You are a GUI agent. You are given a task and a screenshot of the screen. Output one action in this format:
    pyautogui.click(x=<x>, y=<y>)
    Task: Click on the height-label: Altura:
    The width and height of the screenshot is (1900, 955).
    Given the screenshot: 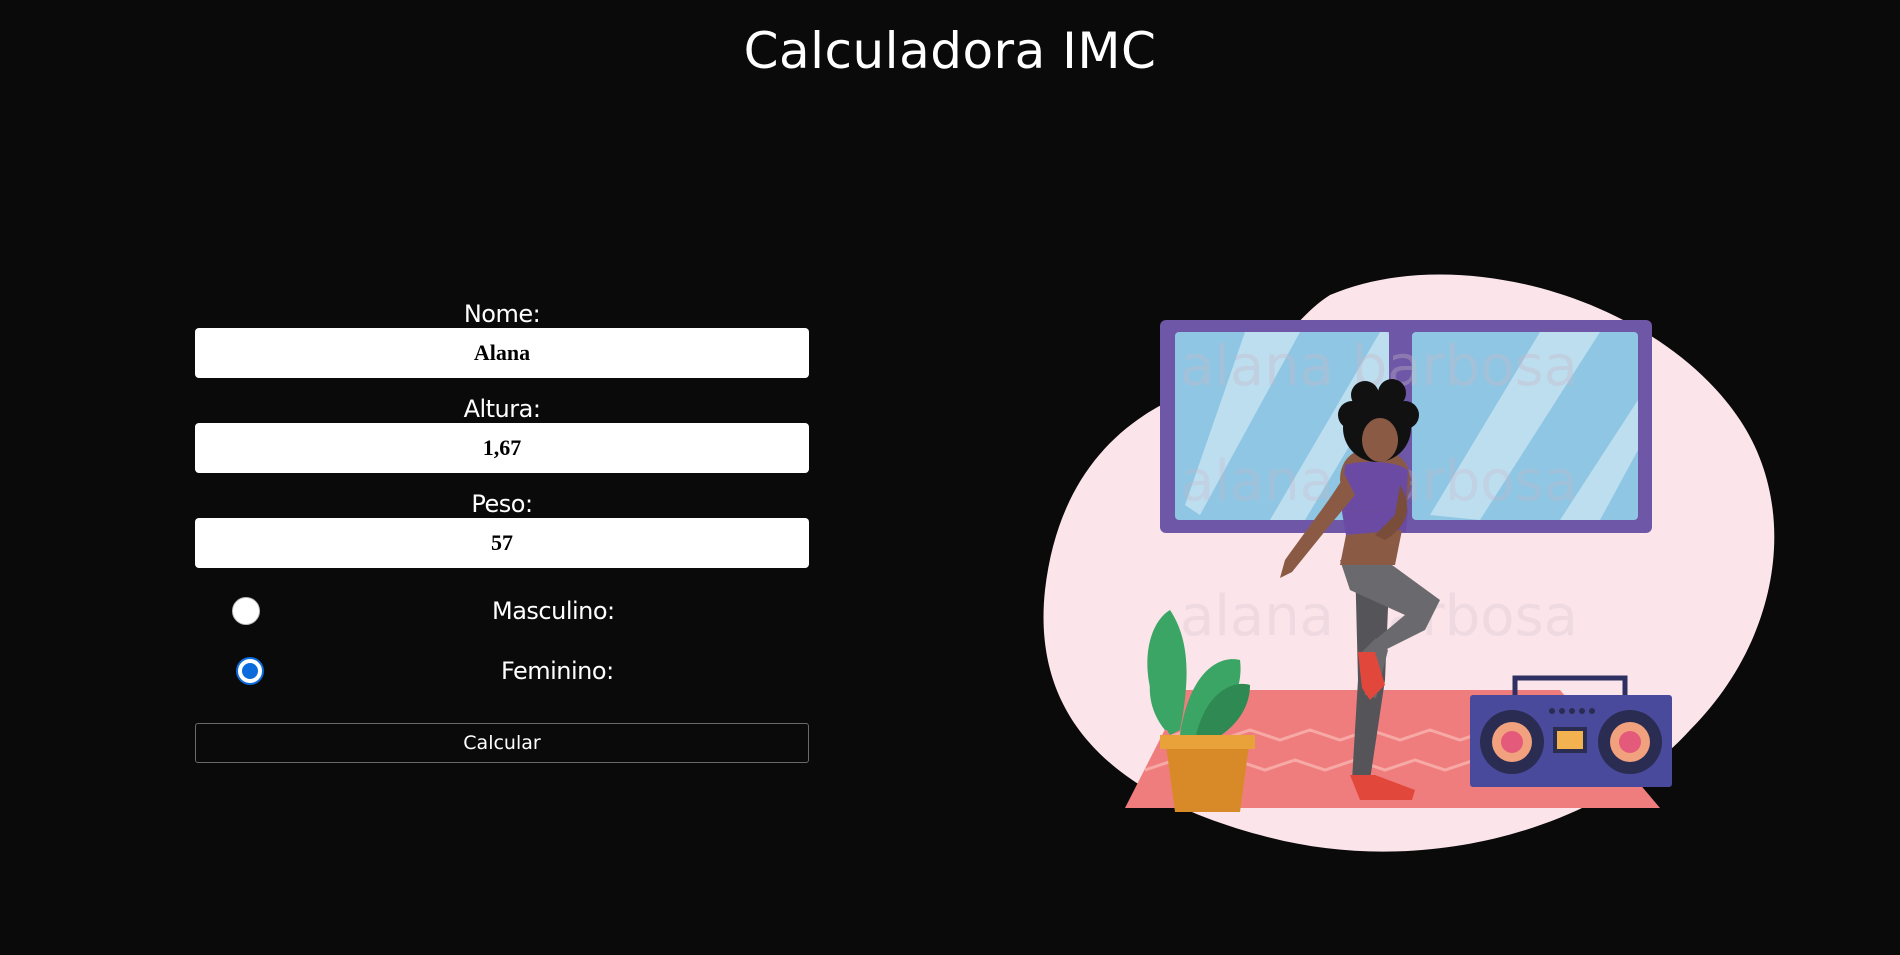 What is the action you would take?
    pyautogui.click(x=502, y=409)
    